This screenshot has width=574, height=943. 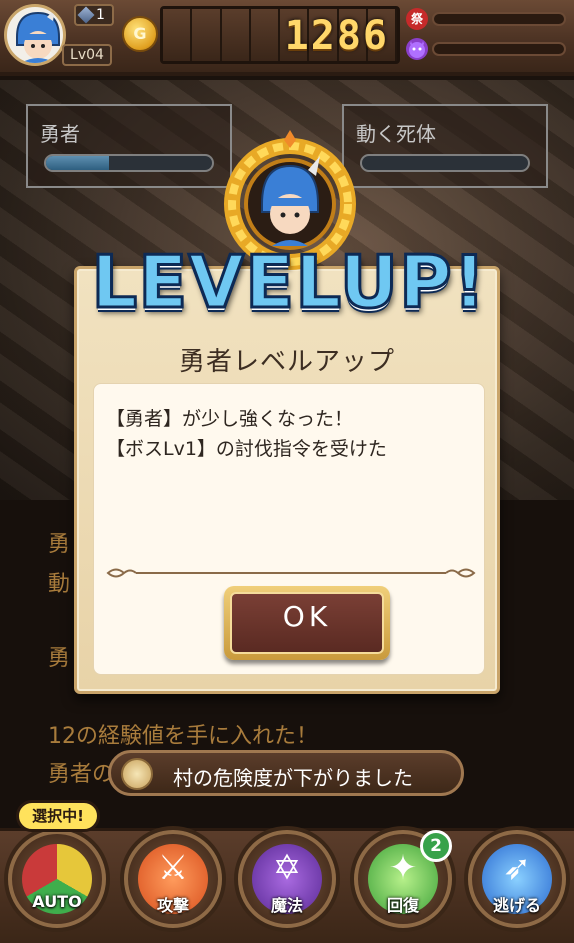 I want to click on dialog-title: 勇者レベルアップ, so click(x=286, y=362).